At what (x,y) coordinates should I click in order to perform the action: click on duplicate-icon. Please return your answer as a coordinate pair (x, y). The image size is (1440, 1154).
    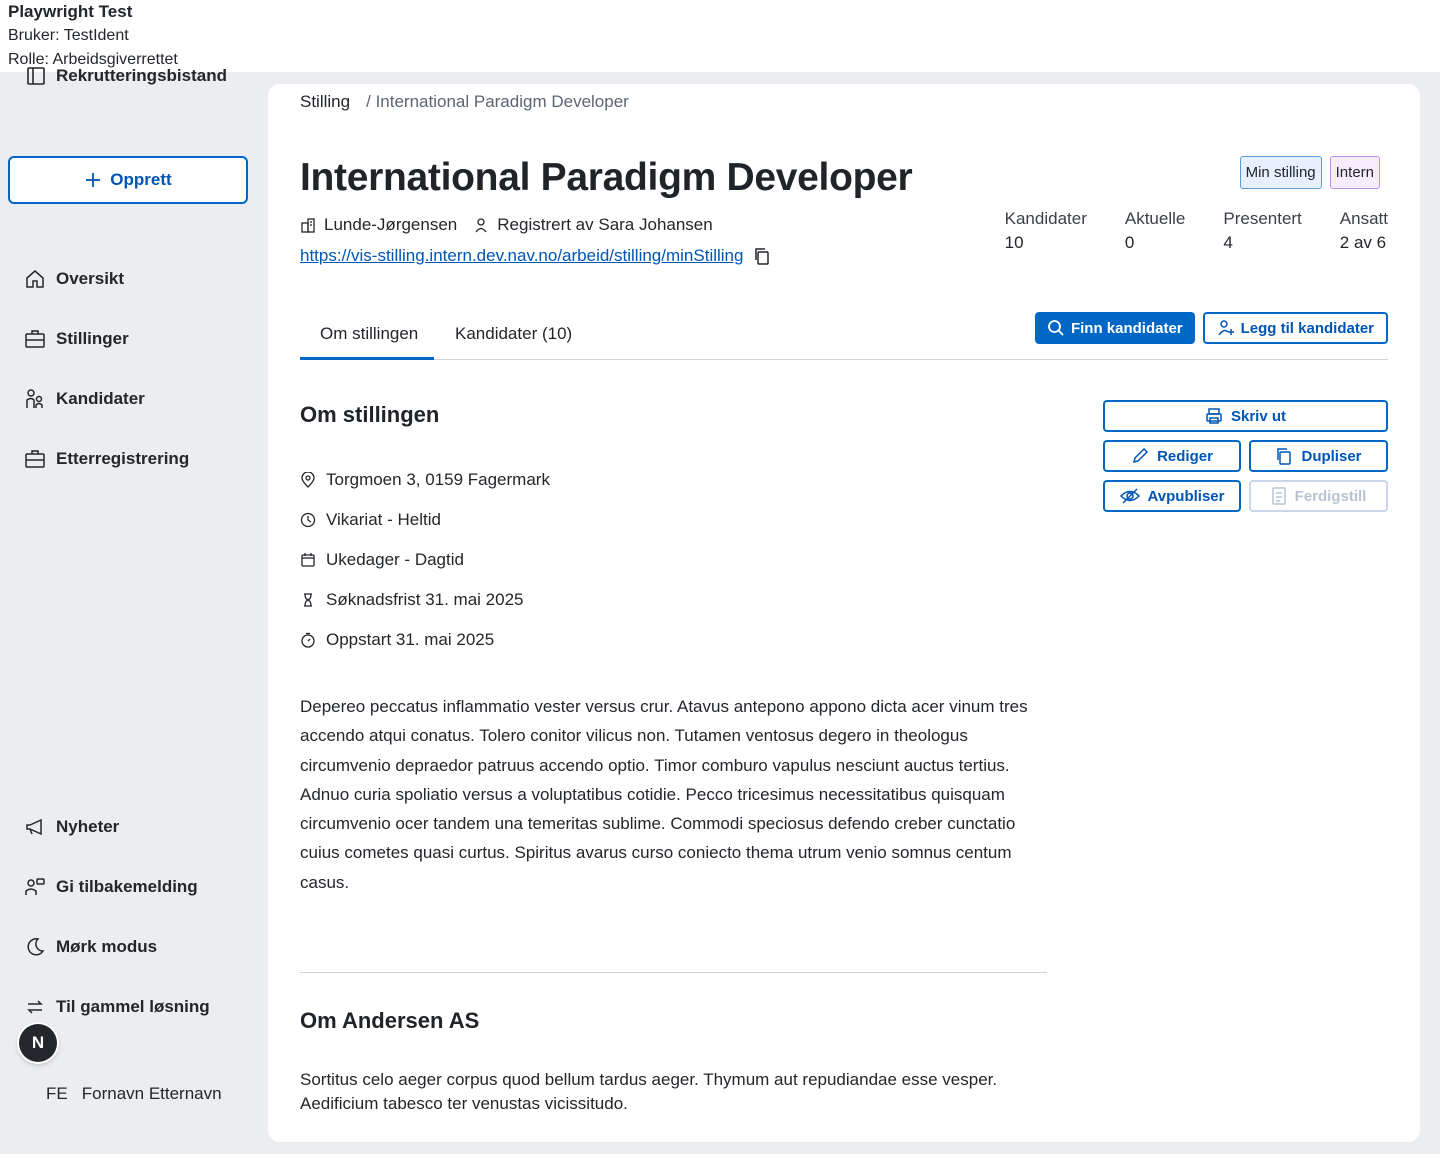
    Looking at the image, I should click on (1284, 456).